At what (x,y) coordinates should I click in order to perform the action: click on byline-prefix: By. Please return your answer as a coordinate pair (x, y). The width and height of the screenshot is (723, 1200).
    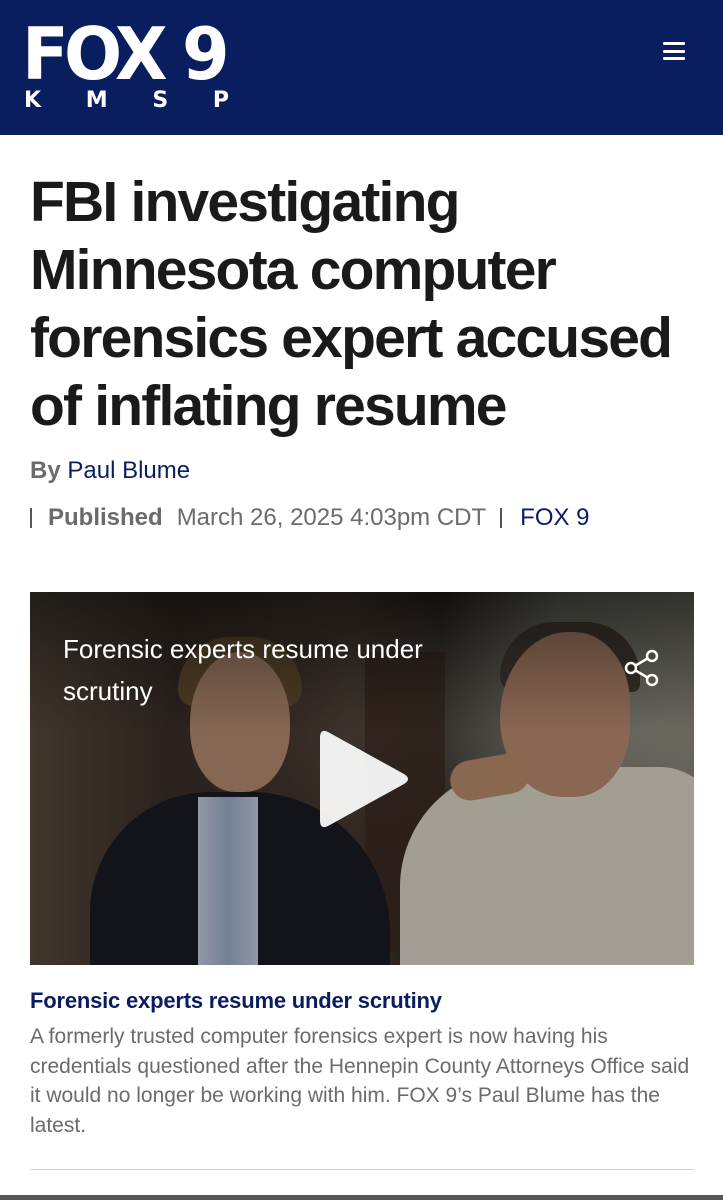
    Looking at the image, I should click on (45, 470).